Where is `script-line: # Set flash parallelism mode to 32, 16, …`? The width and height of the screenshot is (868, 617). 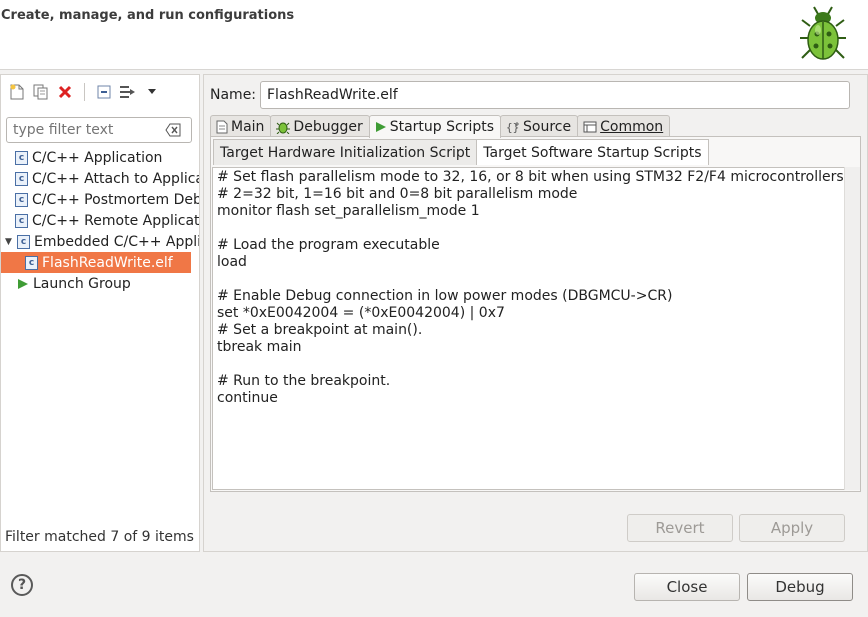
script-line: # Set flash parallelism mode to 32, 16, … is located at coordinates (530, 177).